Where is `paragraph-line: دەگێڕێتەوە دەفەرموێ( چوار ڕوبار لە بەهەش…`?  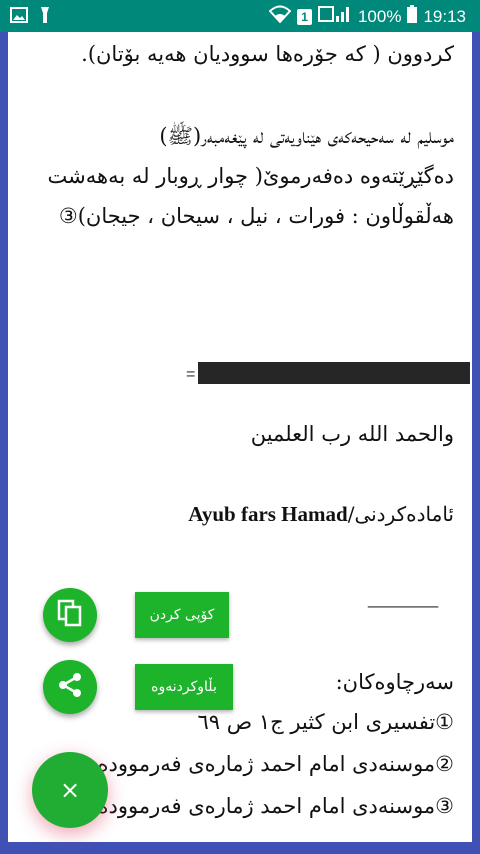 paragraph-line: دەگێڕێتەوە دەفەرموێ( چوار ڕوبار لە بەهەش… is located at coordinates (250, 176).